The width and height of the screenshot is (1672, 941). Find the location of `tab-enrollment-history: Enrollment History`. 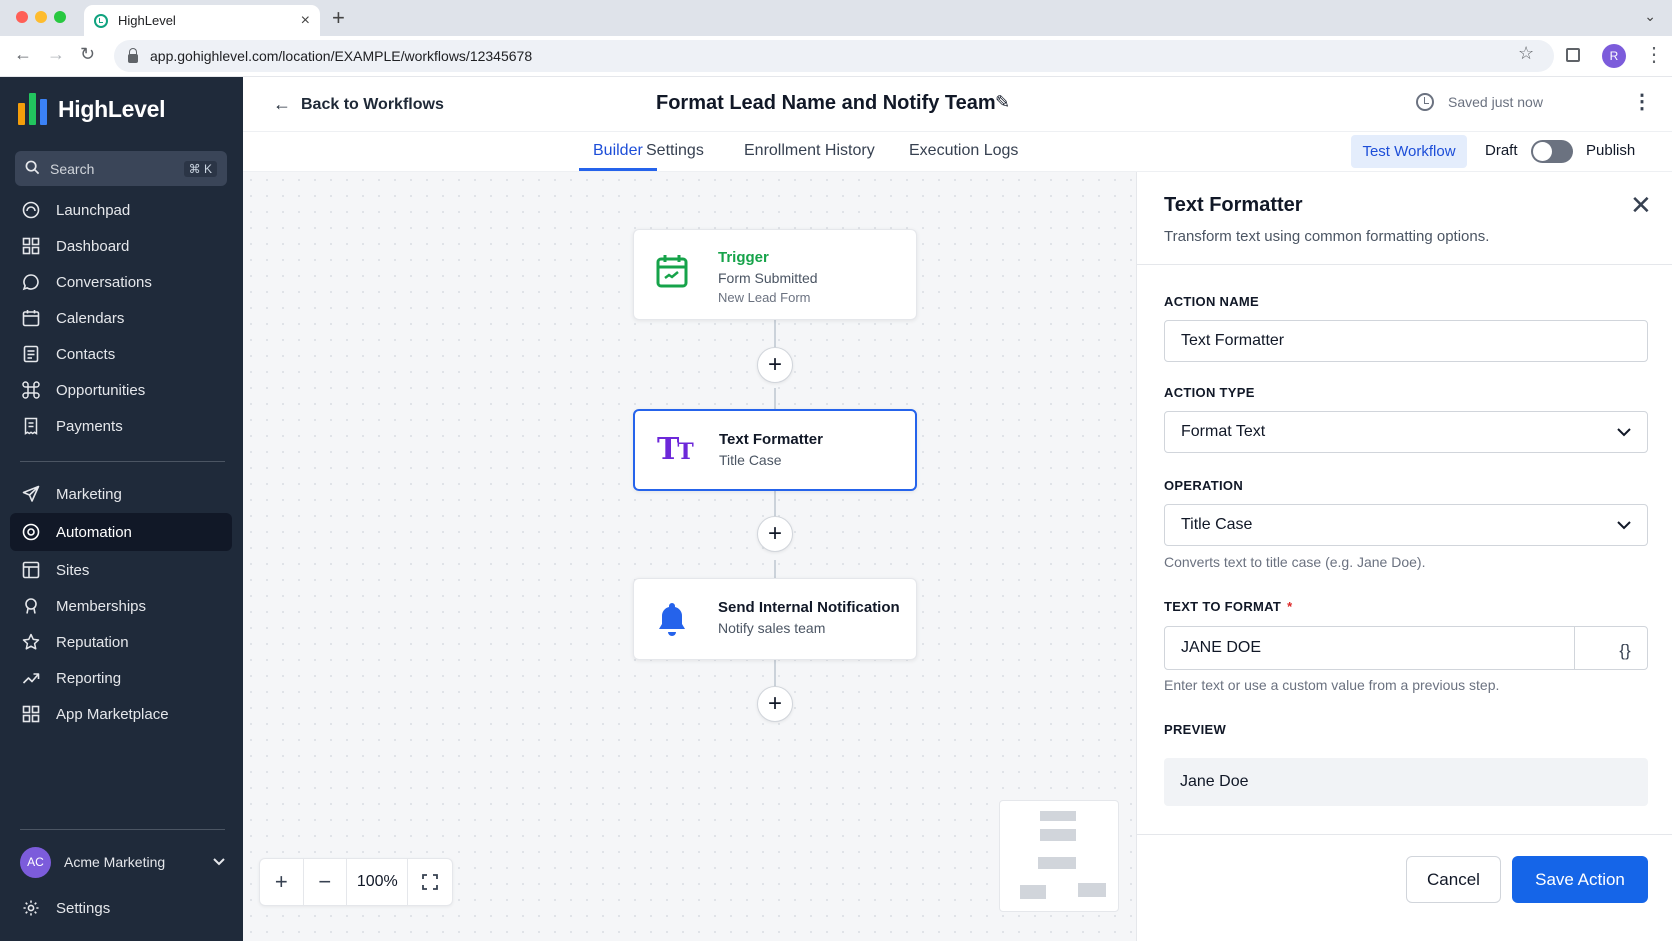

tab-enrollment-history: Enrollment History is located at coordinates (809, 151).